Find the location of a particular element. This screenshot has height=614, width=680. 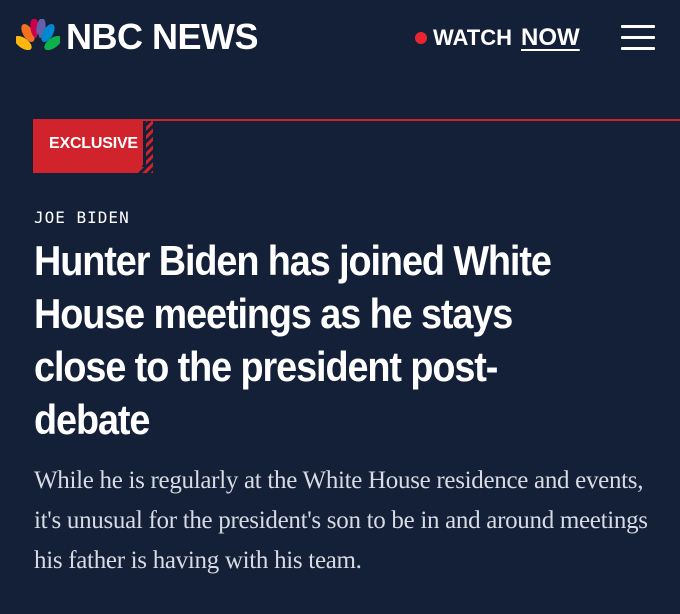

watch-now-link: WATCH NOW is located at coordinates (497, 38).